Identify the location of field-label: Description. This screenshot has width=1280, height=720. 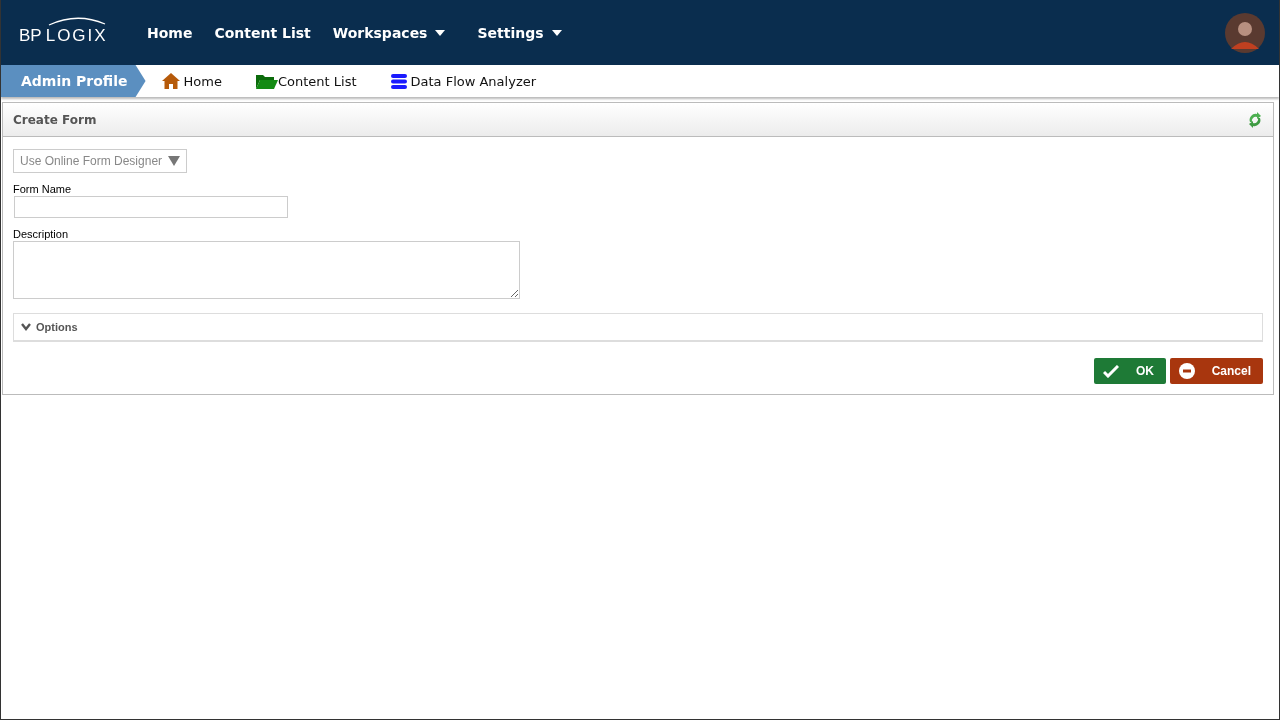
(41, 234).